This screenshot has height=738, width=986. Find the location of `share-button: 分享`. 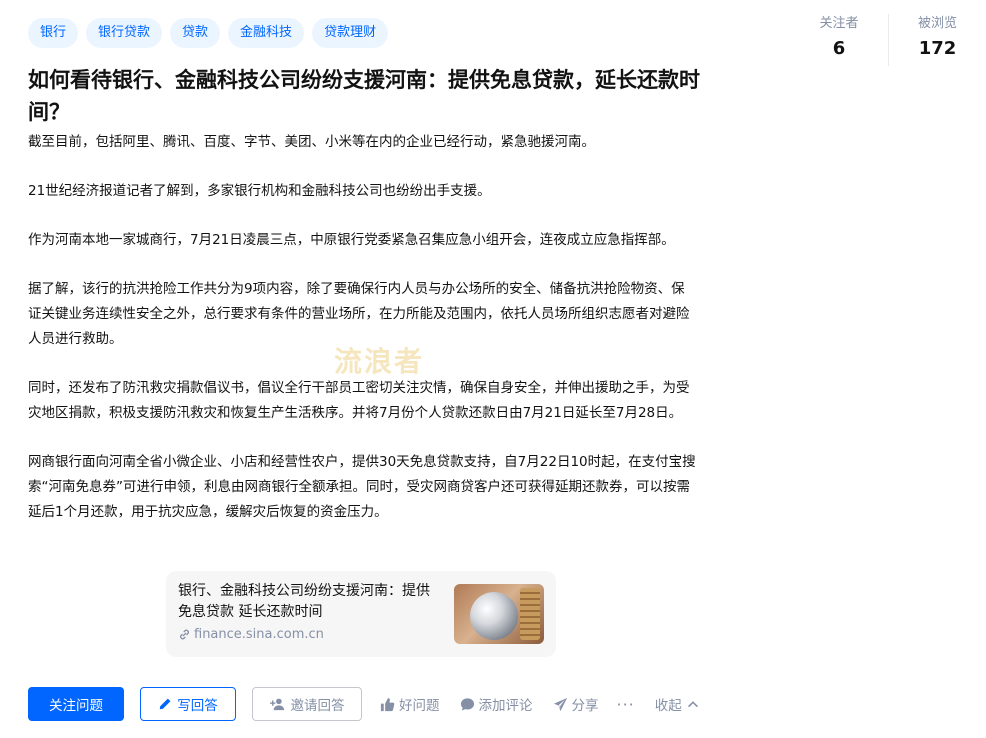

share-button: 分享 is located at coordinates (576, 704).